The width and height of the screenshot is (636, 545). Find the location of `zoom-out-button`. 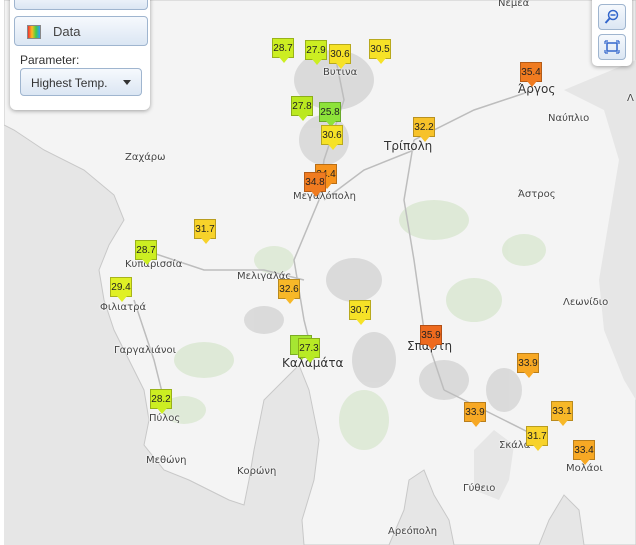

zoom-out-button is located at coordinates (612, 17).